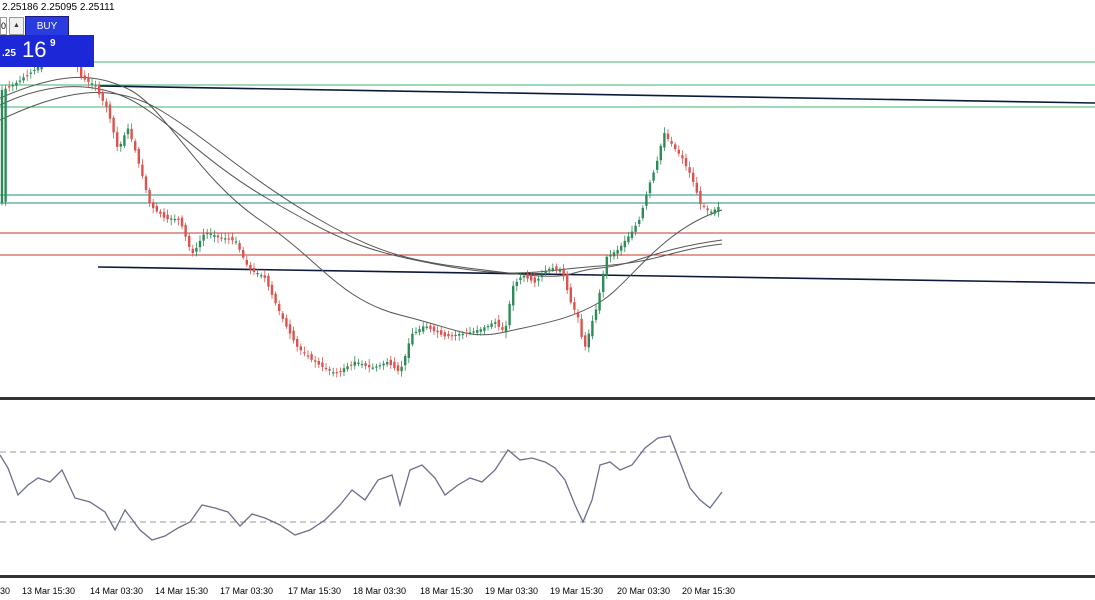 The width and height of the screenshot is (1095, 600). Describe the element at coordinates (380, 591) in the screenshot. I see `time-axis-label: 18 Mar 03:30` at that location.